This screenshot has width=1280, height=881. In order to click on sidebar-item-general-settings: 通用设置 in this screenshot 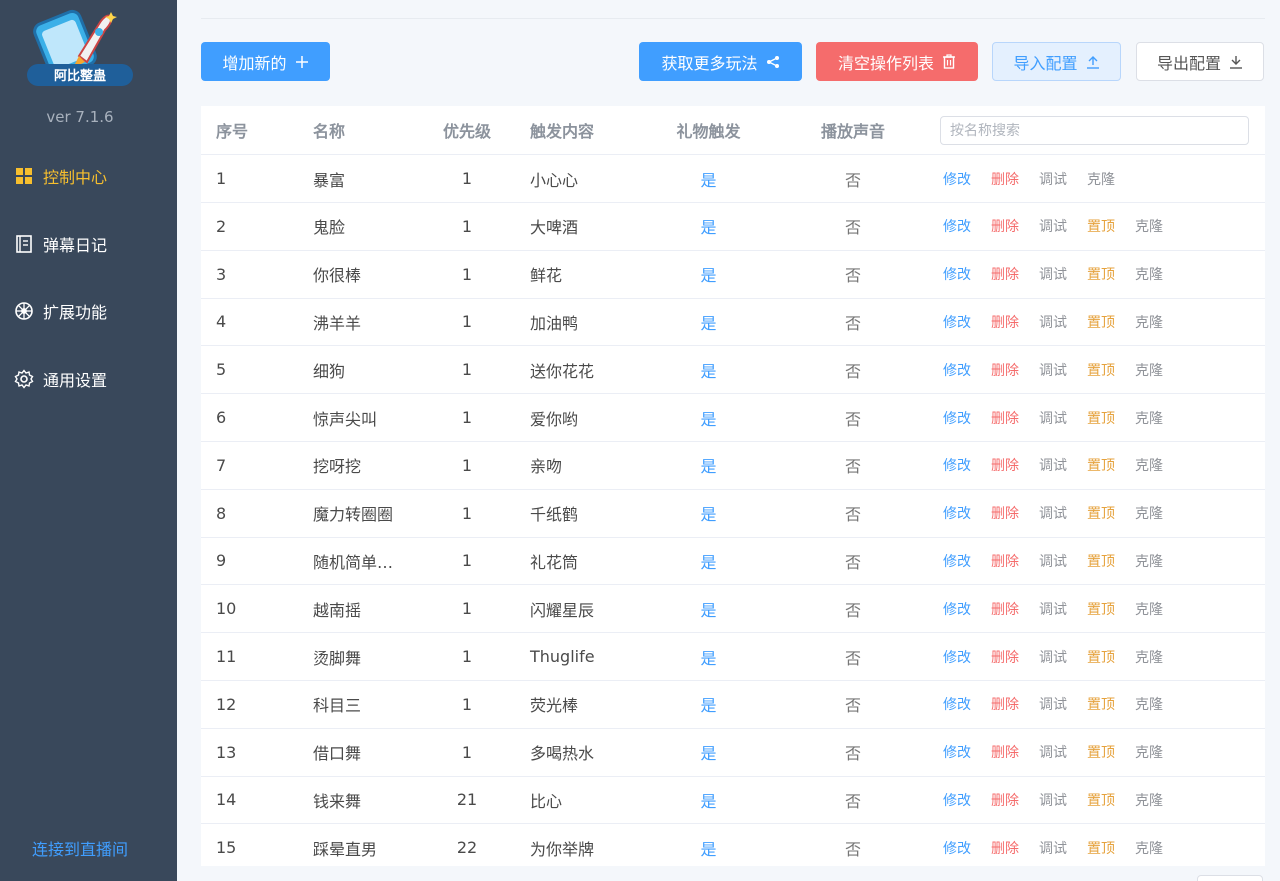, I will do `click(88, 379)`.